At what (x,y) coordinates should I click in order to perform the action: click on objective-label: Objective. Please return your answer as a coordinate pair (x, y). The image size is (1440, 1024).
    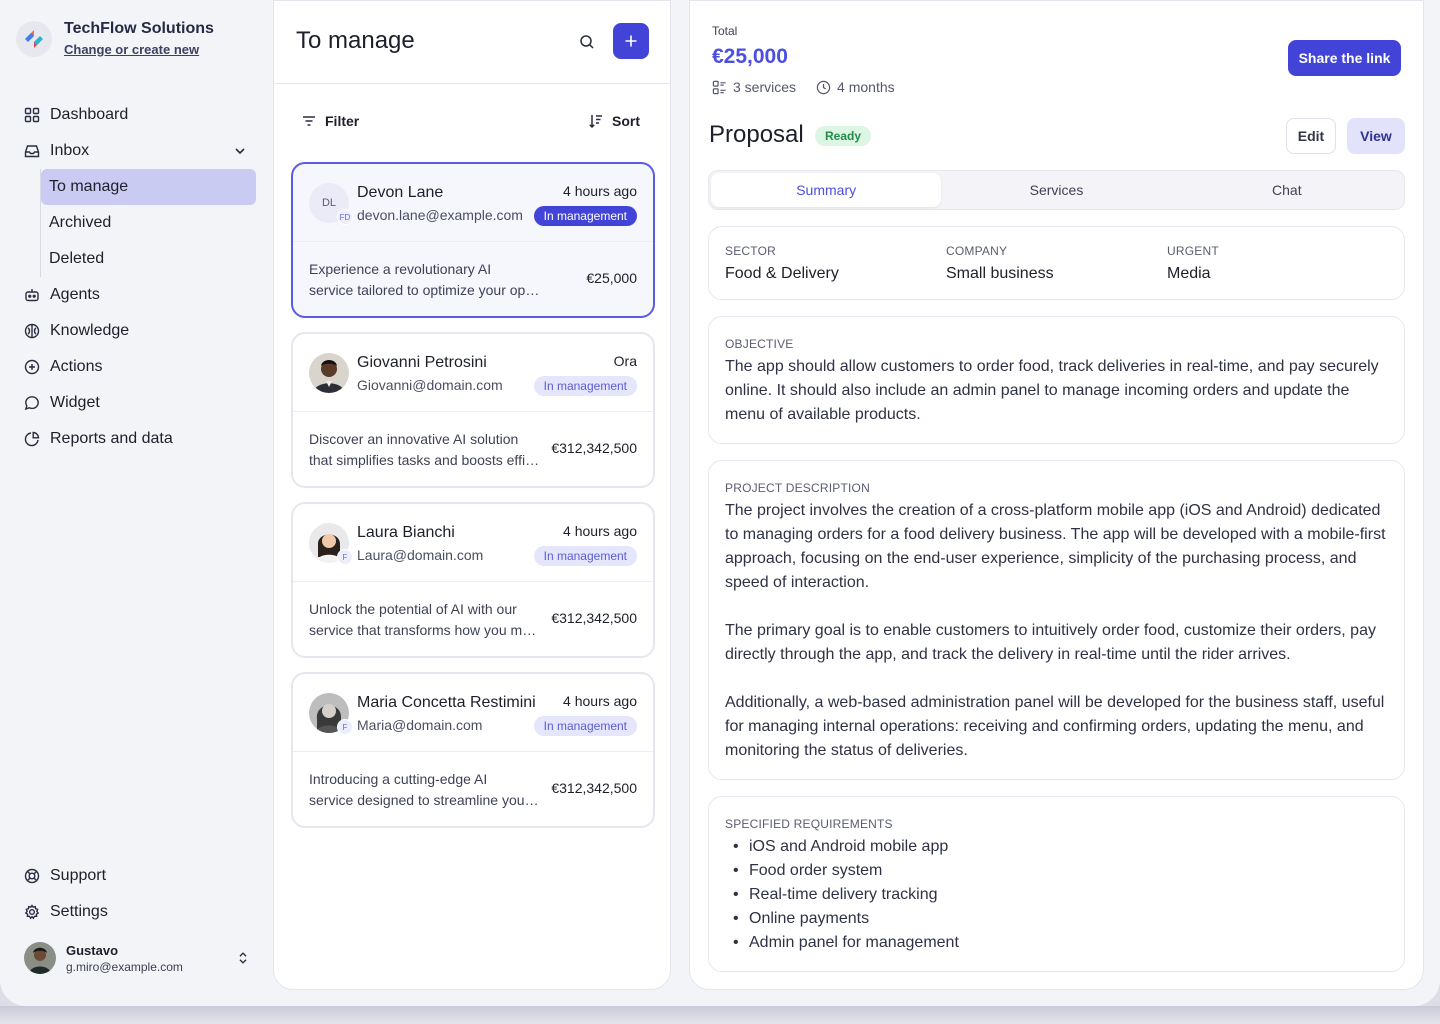
    Looking at the image, I should click on (759, 344).